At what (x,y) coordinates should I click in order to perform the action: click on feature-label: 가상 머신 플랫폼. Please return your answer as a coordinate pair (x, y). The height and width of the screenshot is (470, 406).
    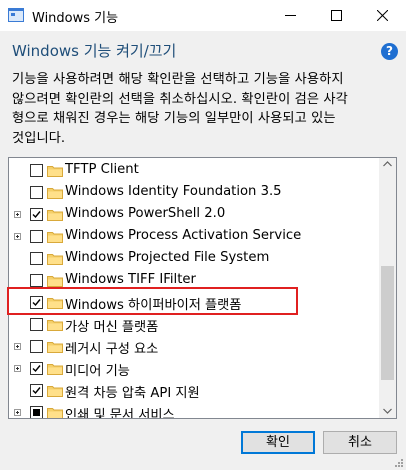
    Looking at the image, I should click on (112, 327).